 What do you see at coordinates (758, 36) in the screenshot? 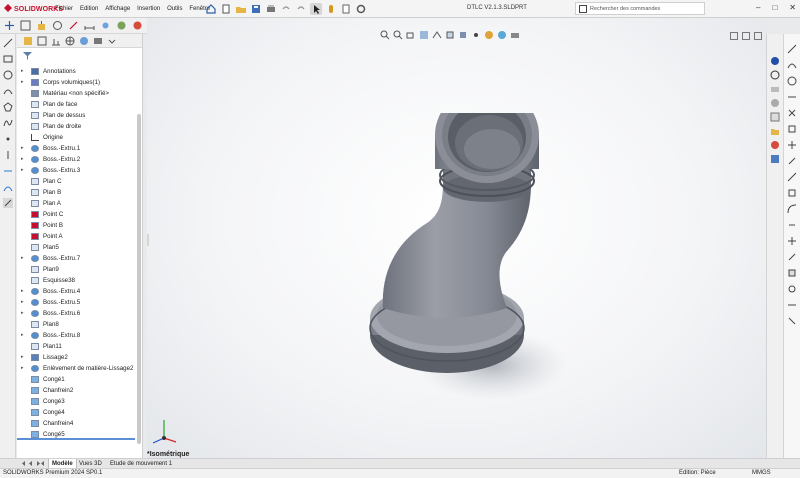
I see `viewport-close-icon` at bounding box center [758, 36].